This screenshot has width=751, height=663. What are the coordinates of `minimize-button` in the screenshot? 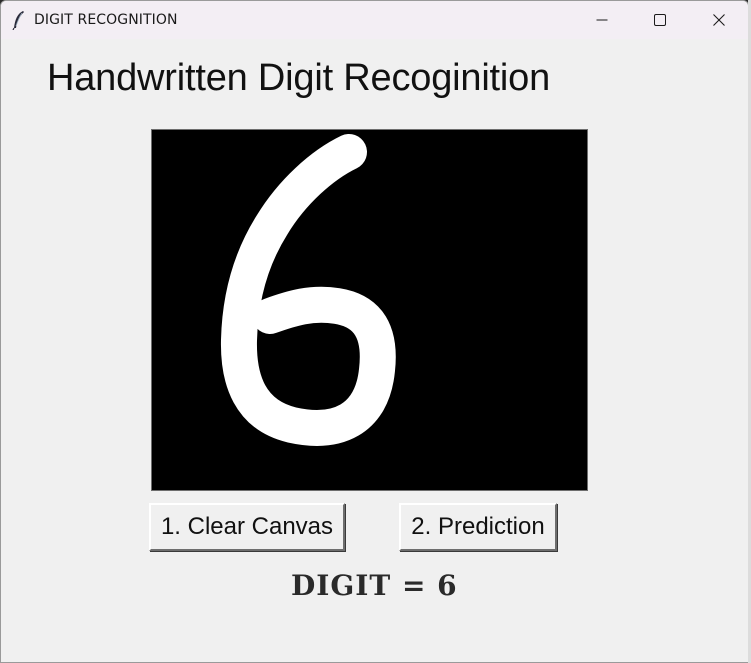 It's located at (602, 20).